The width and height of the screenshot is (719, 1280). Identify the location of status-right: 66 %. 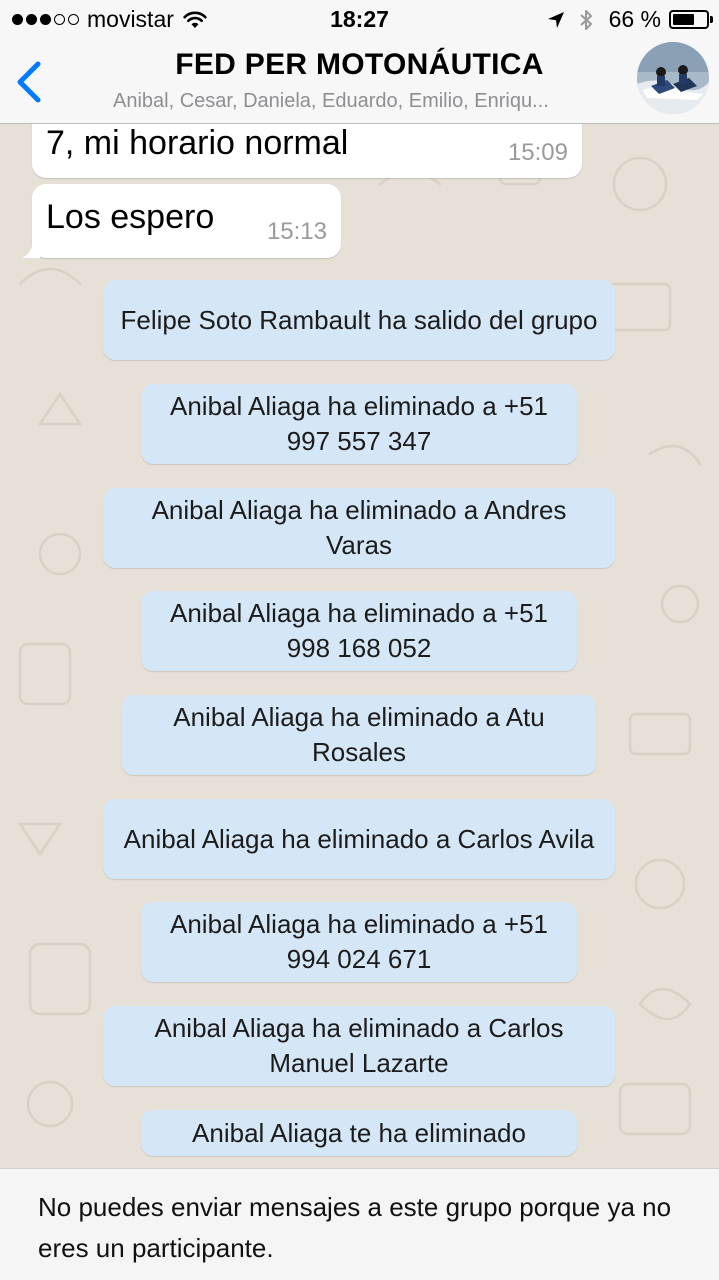
(630, 19).